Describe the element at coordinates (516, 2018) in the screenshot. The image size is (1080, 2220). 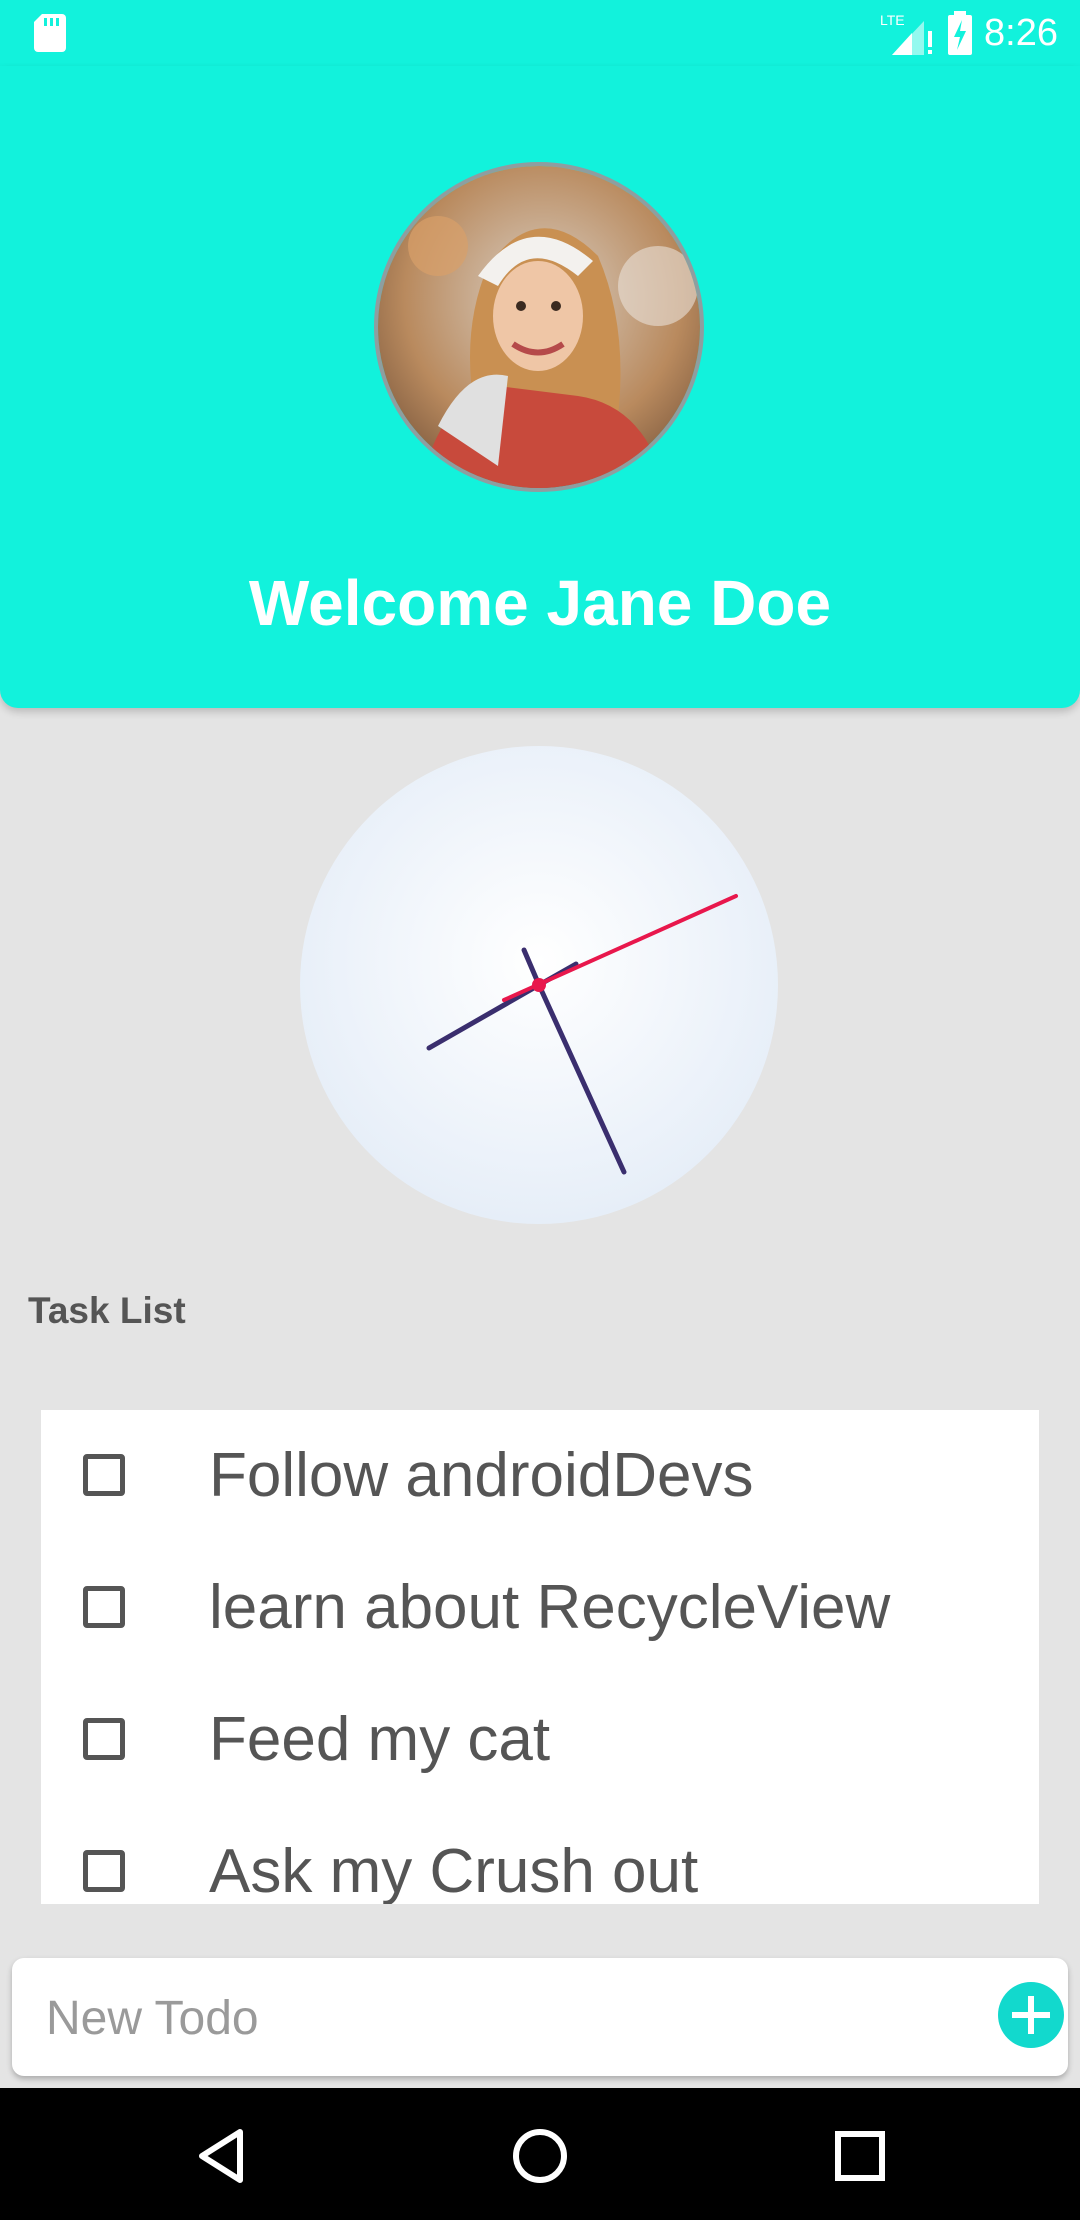
I see `new-todo-input` at that location.